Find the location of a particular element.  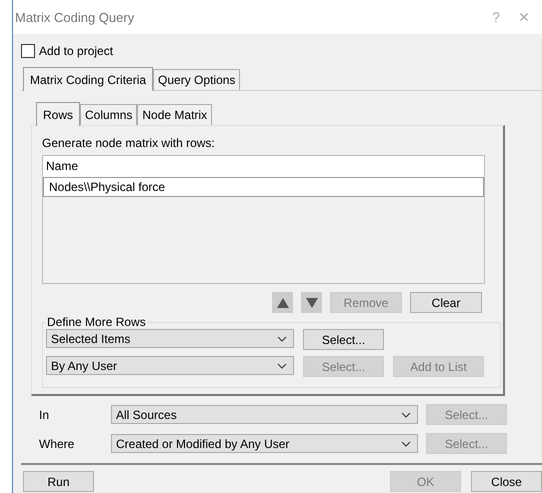

list-item: Nodes\\Physical force is located at coordinates (263, 187).